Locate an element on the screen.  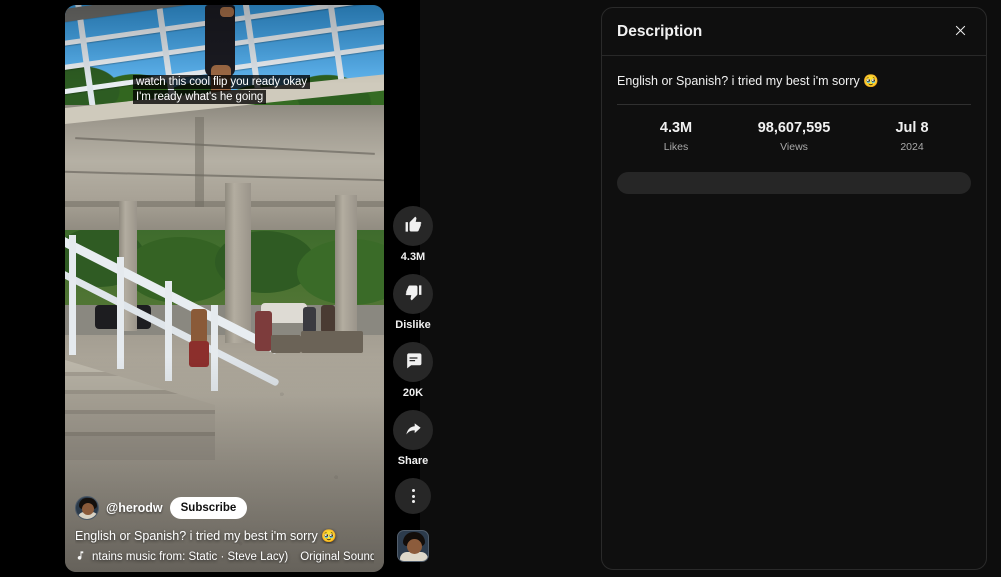
share-label: Share is located at coordinates (413, 461).